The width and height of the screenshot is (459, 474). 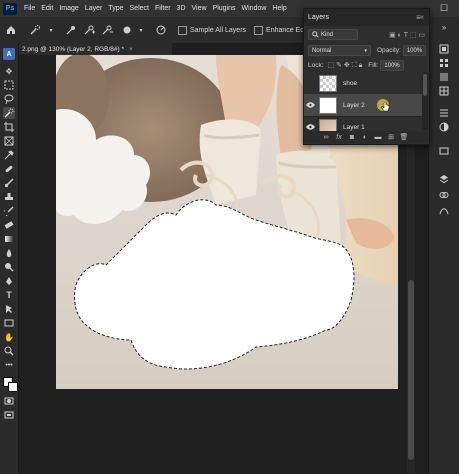 What do you see at coordinates (385, 107) in the screenshot?
I see `hand-cursor-icon` at bounding box center [385, 107].